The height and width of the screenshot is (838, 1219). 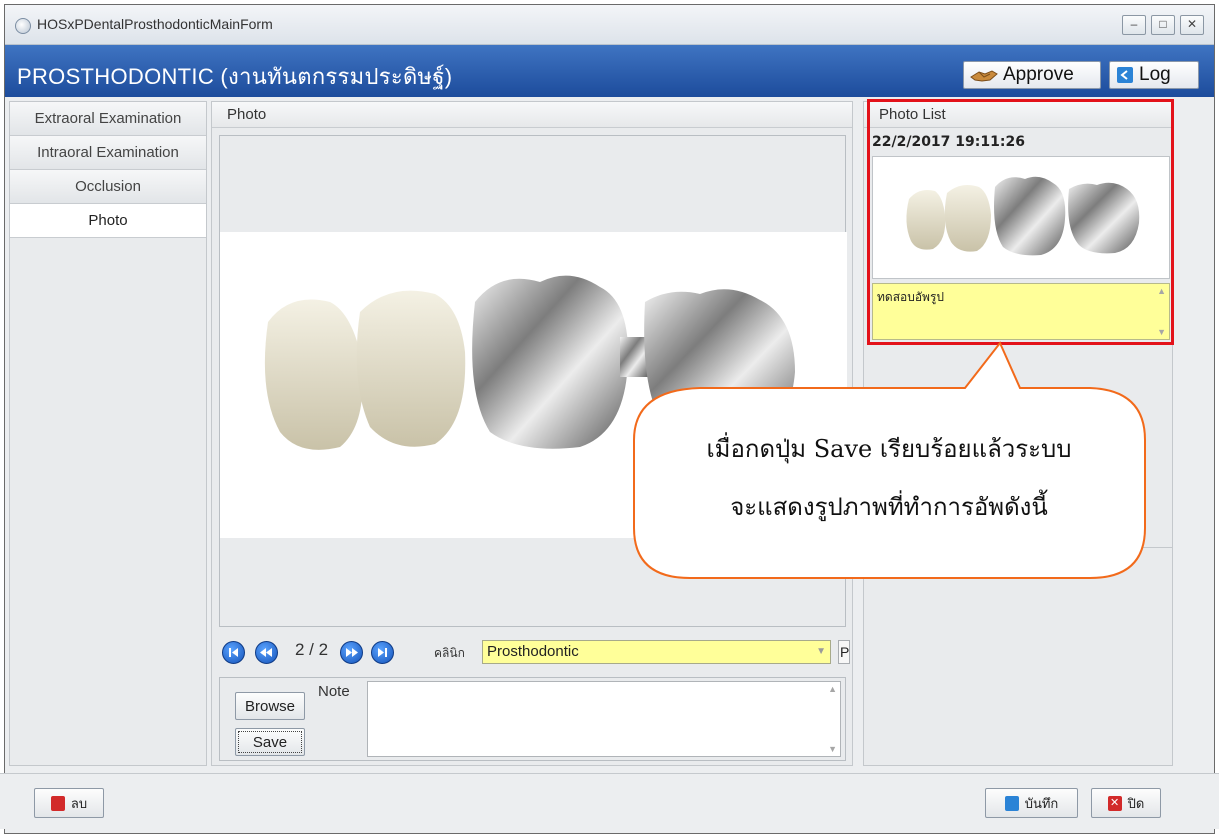 What do you see at coordinates (948, 142) in the screenshot?
I see `photo-timestamp: 22/2/2017 19:11:26` at bounding box center [948, 142].